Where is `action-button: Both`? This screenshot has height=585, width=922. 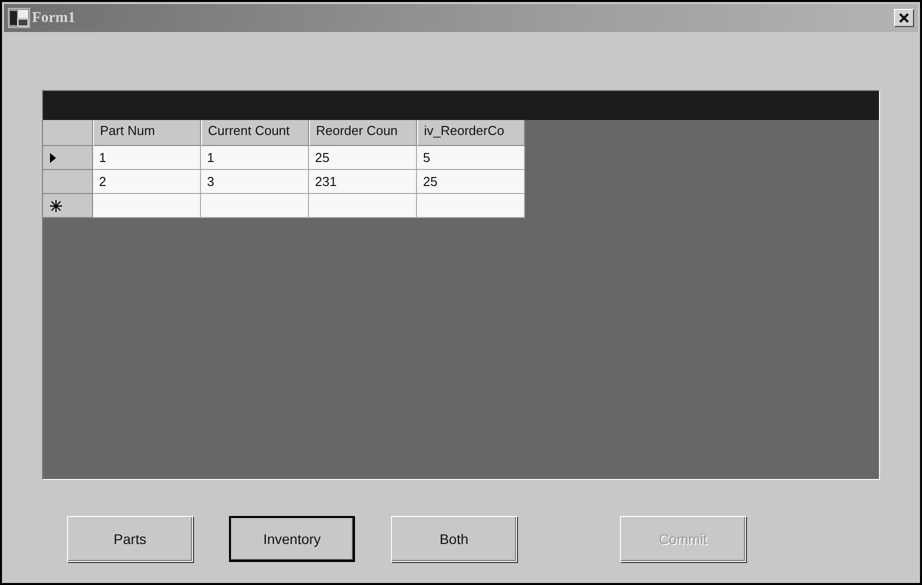 action-button: Both is located at coordinates (454, 539).